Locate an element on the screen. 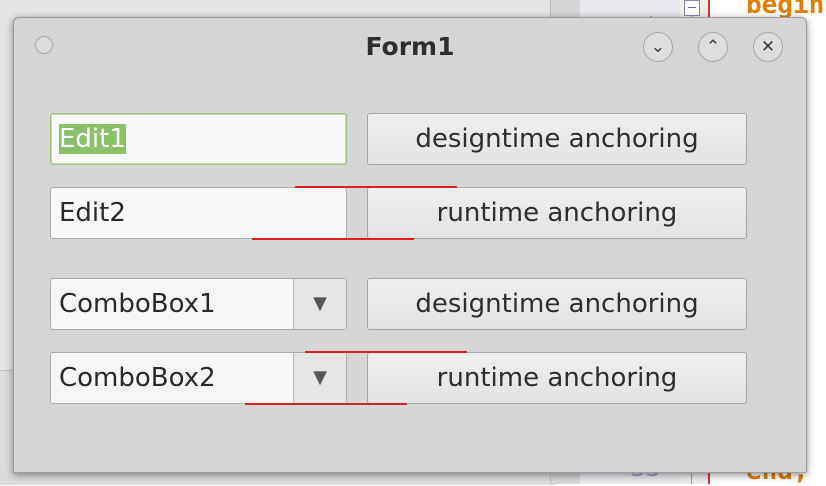 The height and width of the screenshot is (486, 826). fold-toggle-icon is located at coordinates (692, 8).